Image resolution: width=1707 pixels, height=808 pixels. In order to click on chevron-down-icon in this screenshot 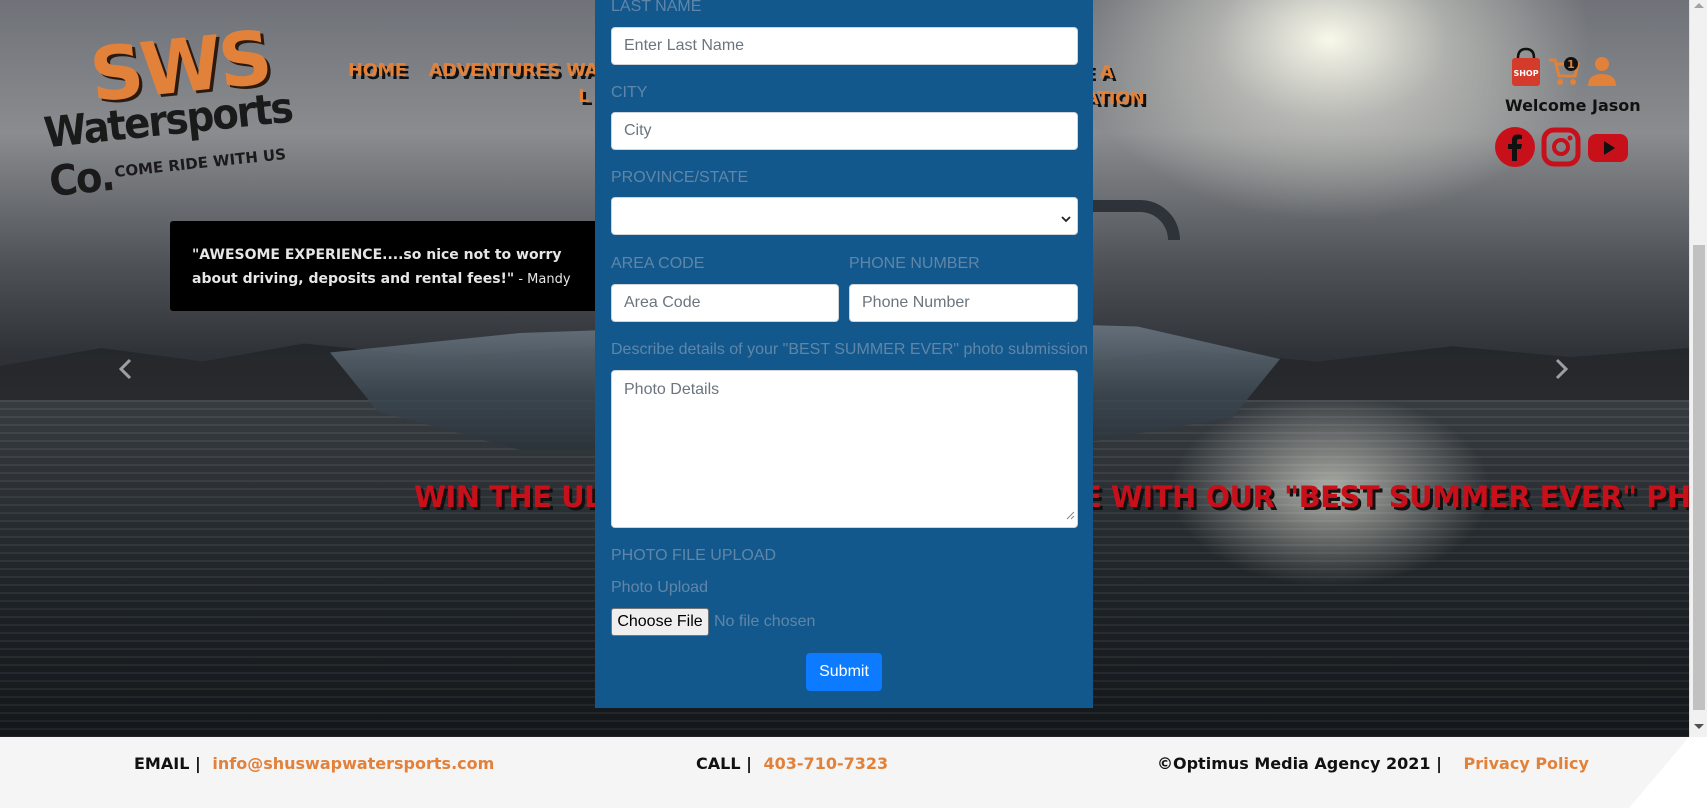, I will do `click(1066, 220)`.